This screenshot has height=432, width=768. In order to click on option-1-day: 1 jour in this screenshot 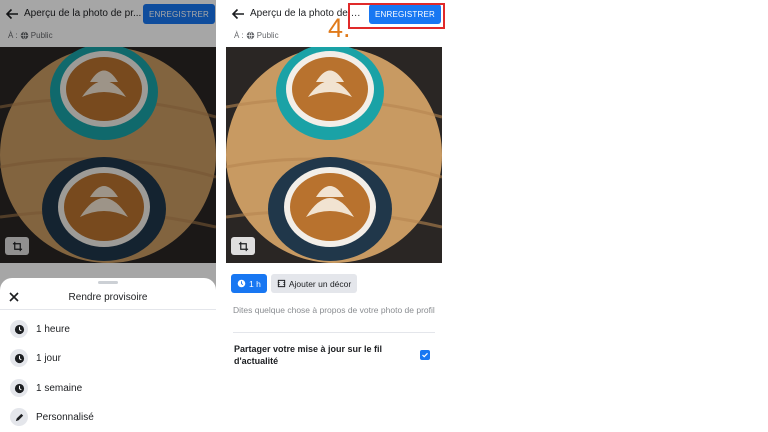, I will do `click(108, 358)`.